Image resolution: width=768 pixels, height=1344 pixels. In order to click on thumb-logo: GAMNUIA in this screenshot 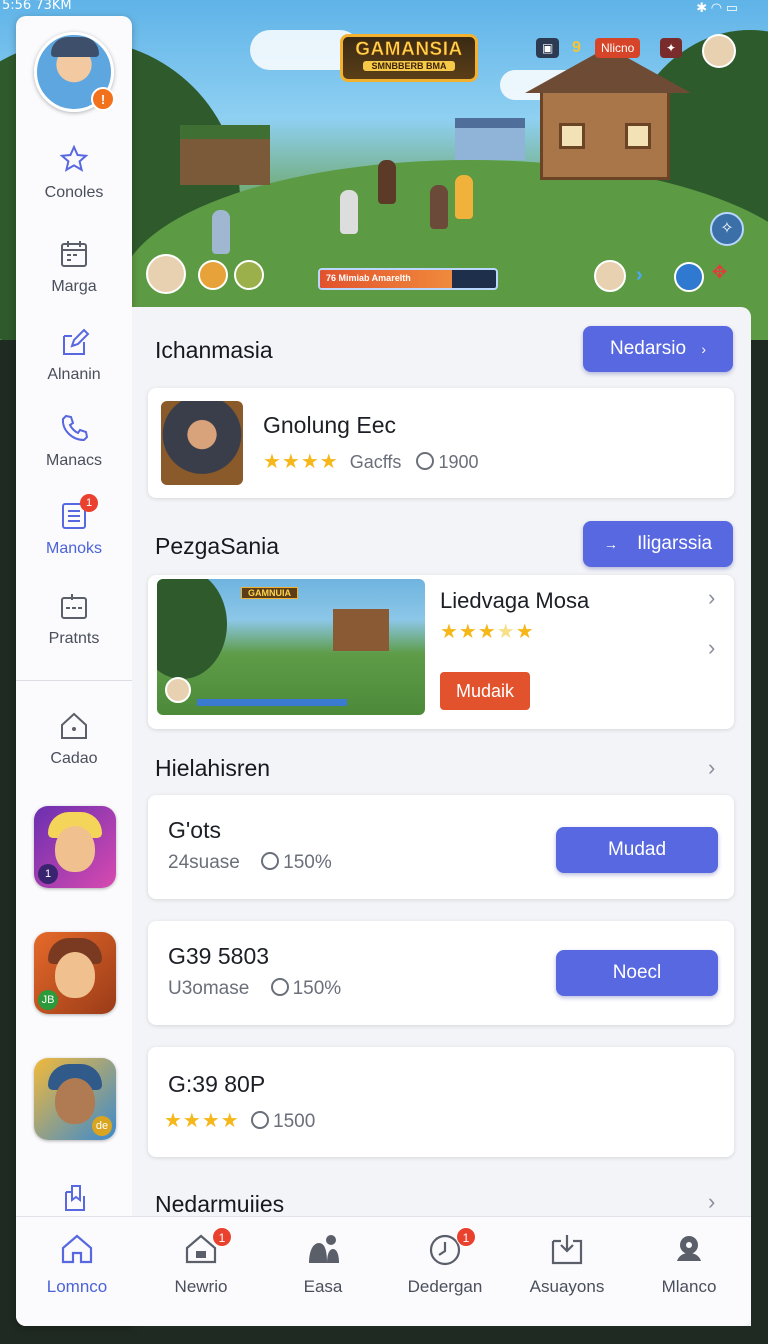, I will do `click(269, 593)`.